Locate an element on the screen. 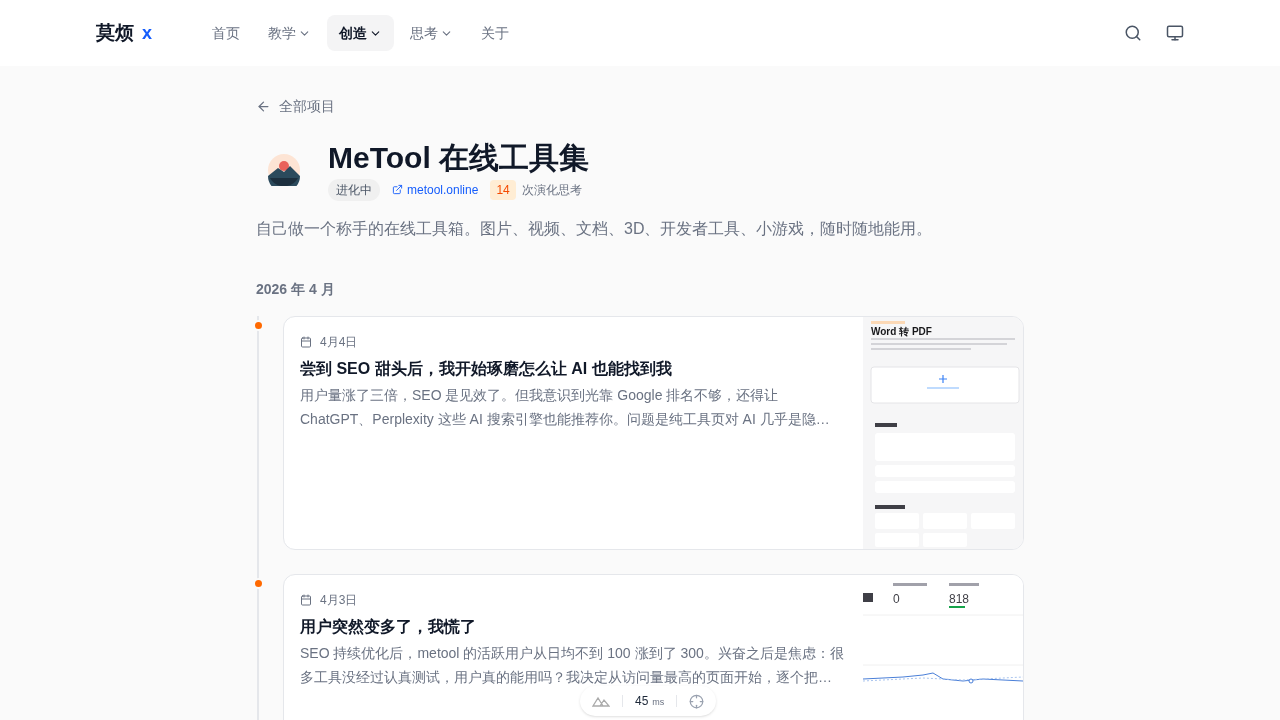  perf-unit: ms is located at coordinates (658, 702).